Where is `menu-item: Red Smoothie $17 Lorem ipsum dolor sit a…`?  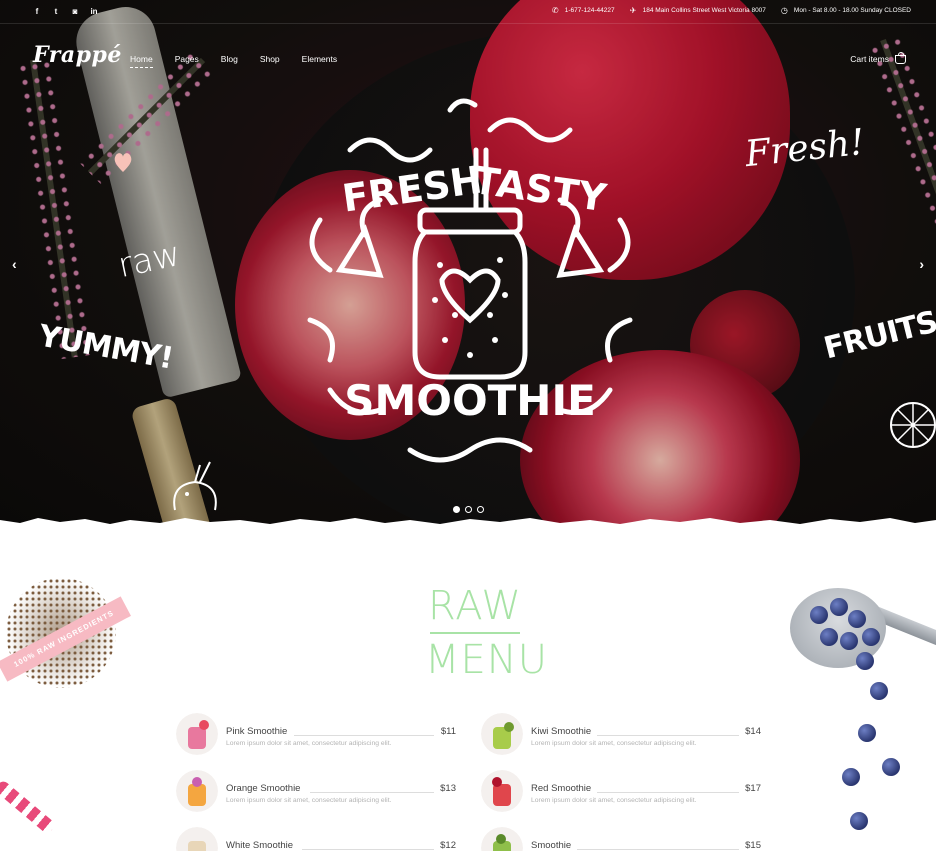 menu-item: Red Smoothie $17 Lorem ipsum dolor sit a… is located at coordinates (621, 791).